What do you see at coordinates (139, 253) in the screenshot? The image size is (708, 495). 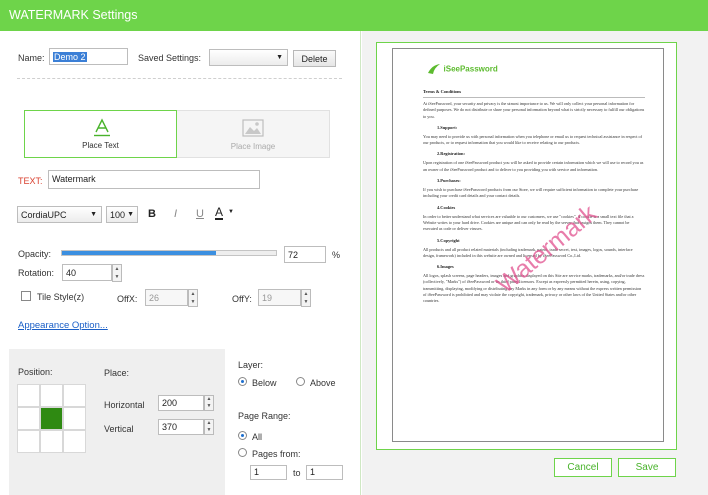 I see `opacity-slider-fill` at bounding box center [139, 253].